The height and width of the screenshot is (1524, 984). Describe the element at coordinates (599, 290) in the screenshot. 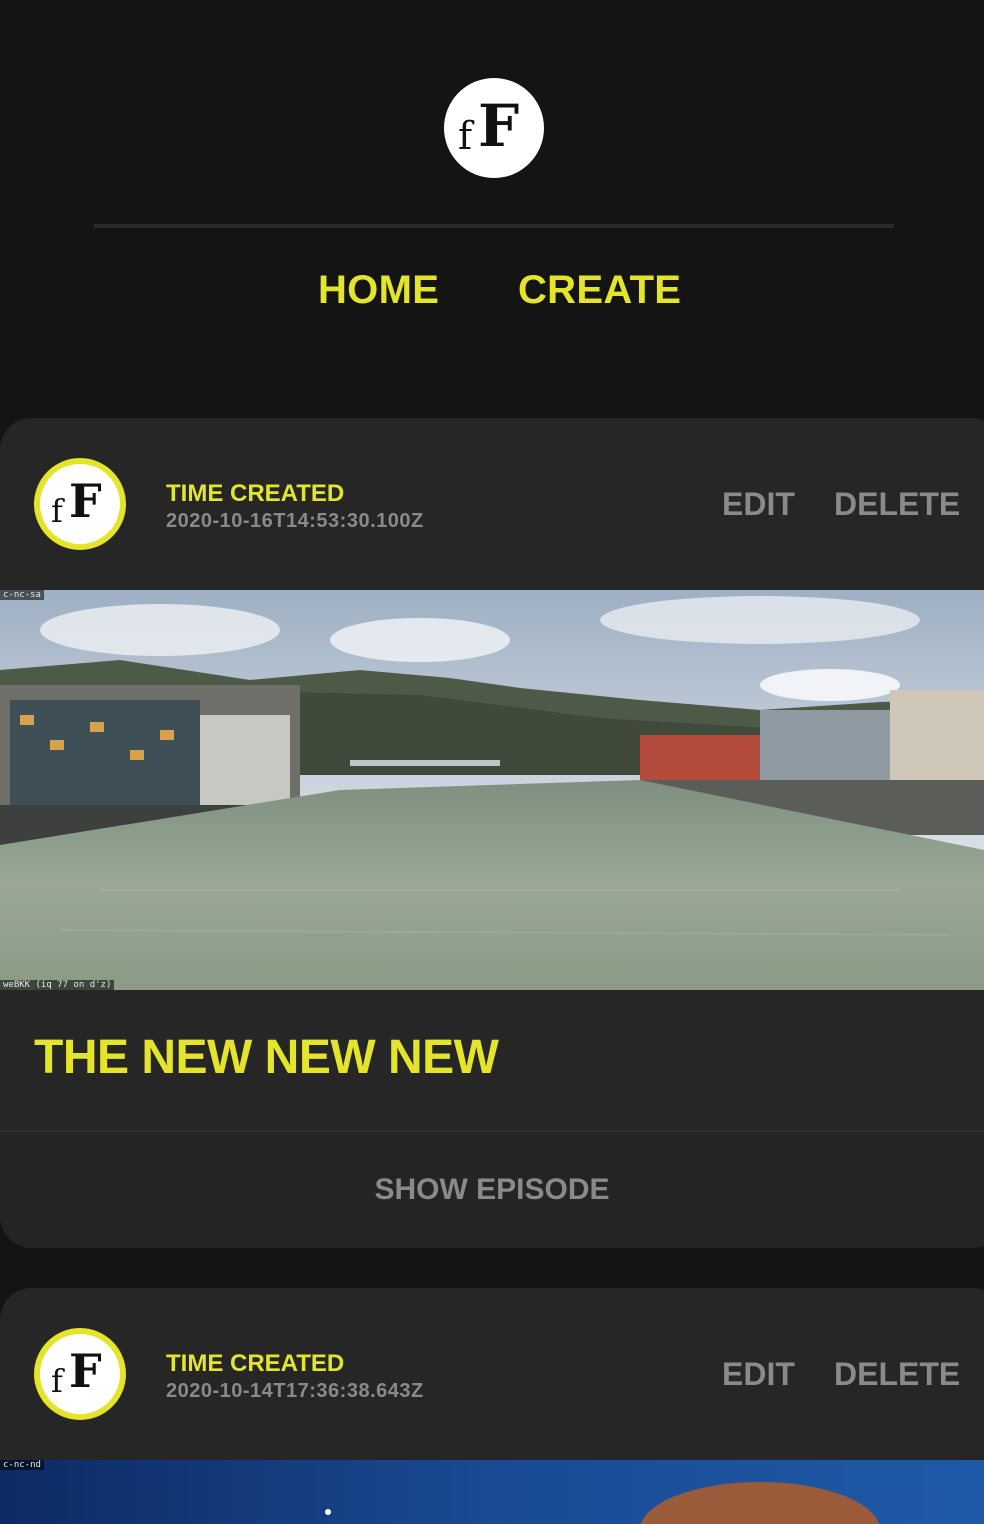

I see `nav-create-link: CREATE` at that location.